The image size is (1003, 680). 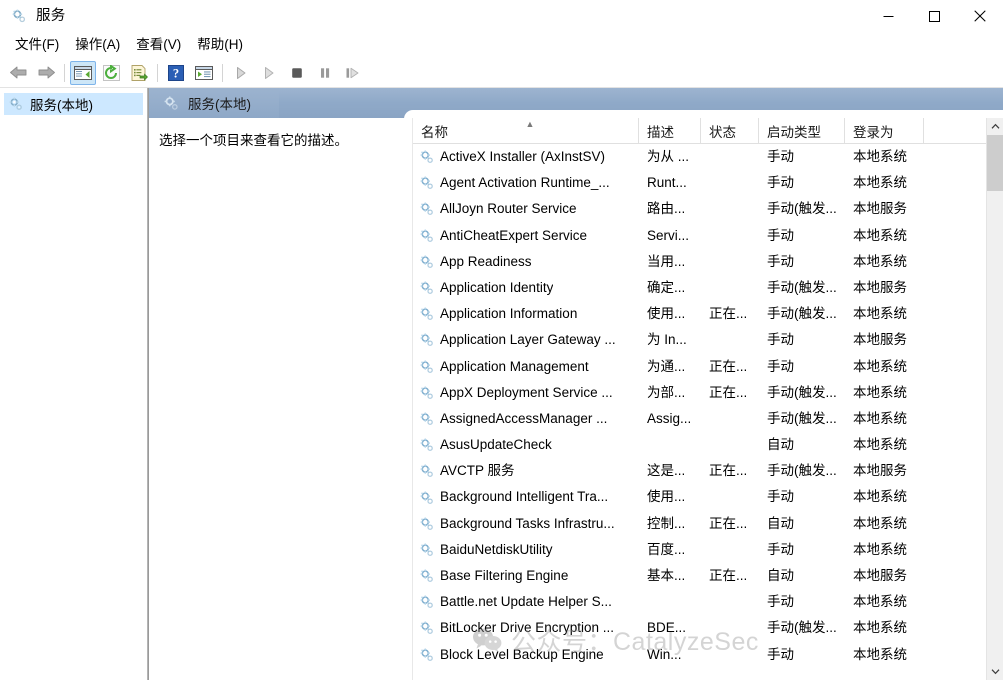 I want to click on column-header-description: 描述, so click(x=670, y=131).